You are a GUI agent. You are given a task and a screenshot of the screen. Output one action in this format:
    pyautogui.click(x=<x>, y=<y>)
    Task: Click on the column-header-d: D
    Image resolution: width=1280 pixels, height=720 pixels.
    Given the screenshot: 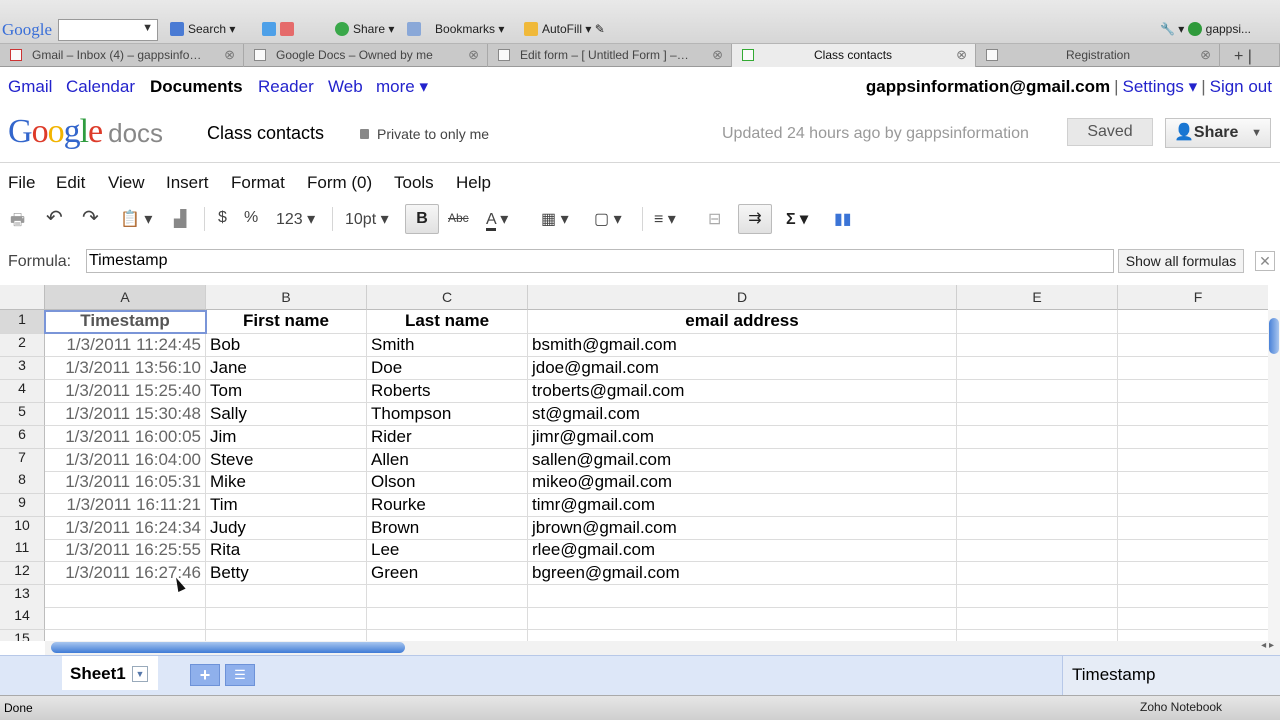 What is the action you would take?
    pyautogui.click(x=742, y=297)
    